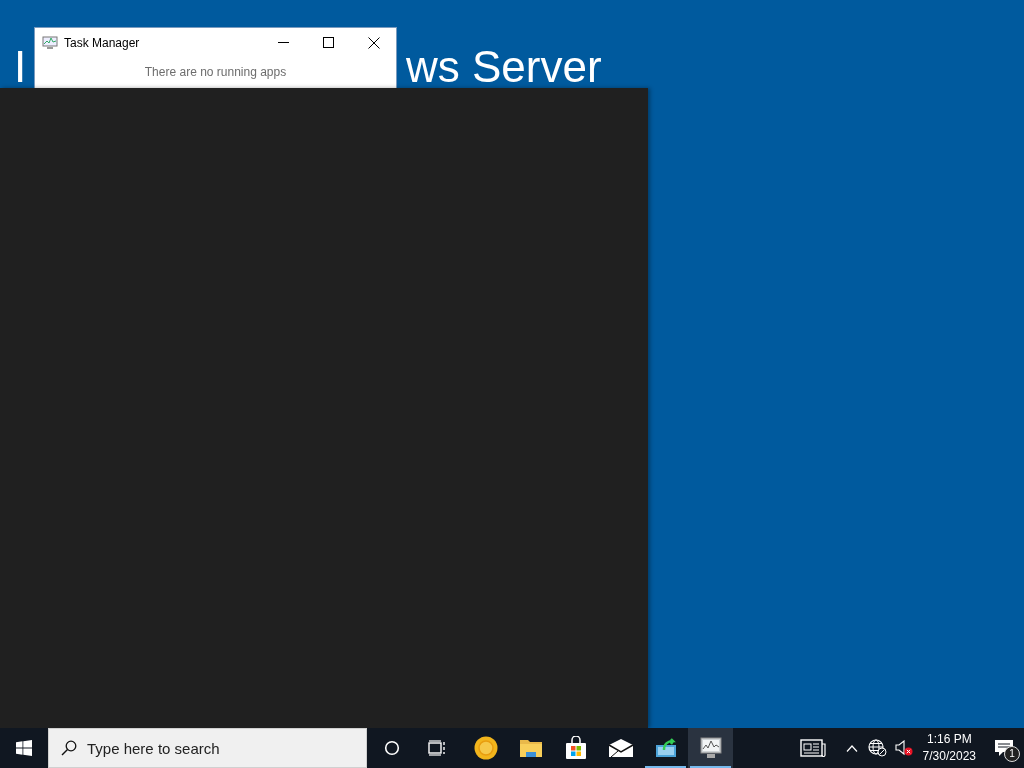 The image size is (1024, 768). I want to click on search-field: Type here to search, so click(207, 748).